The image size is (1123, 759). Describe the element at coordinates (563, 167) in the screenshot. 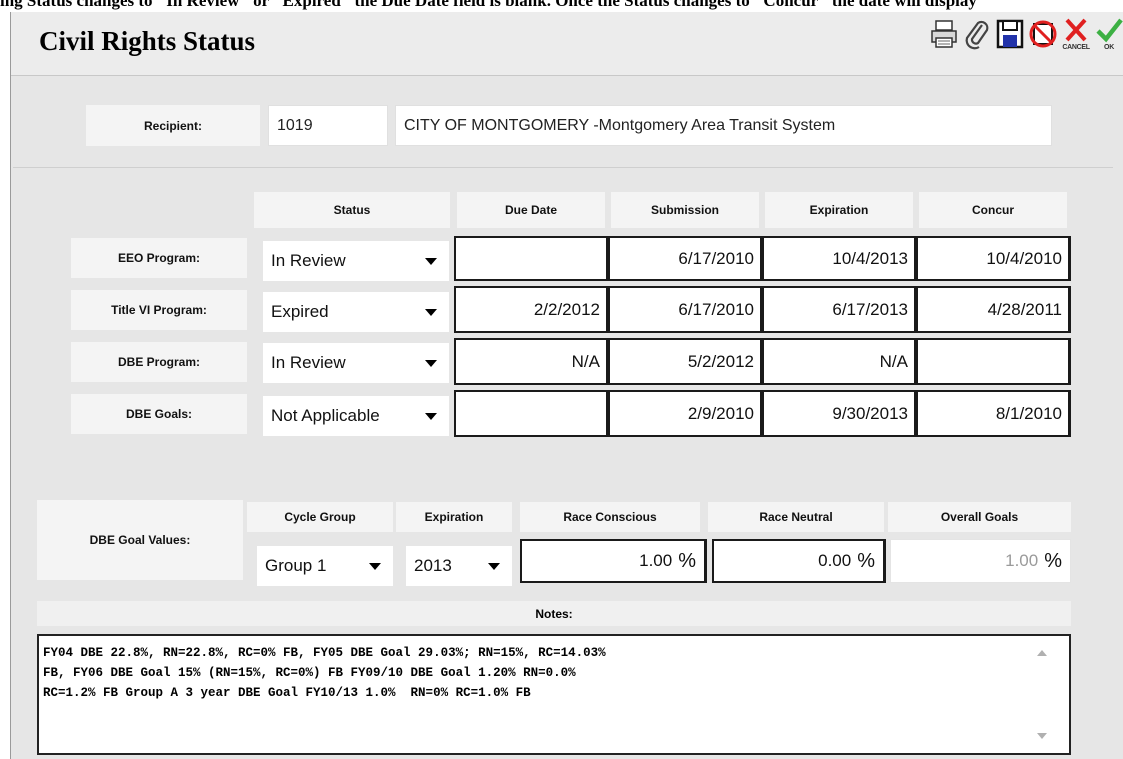

I see `section-divider` at that location.